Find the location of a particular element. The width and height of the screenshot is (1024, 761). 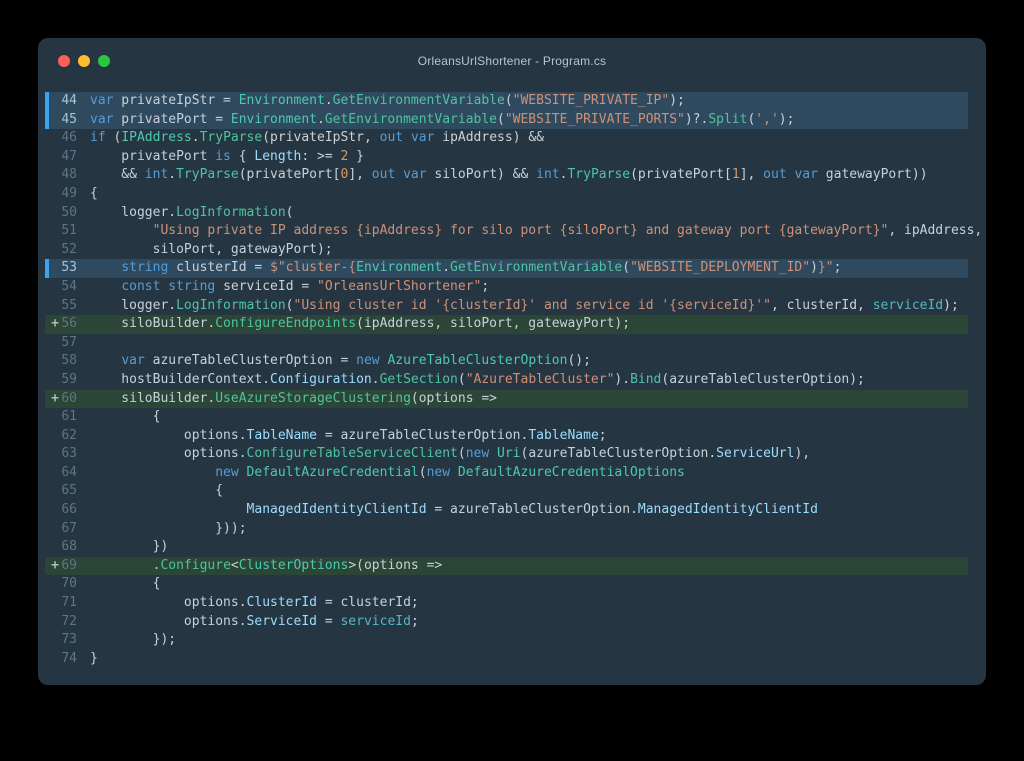

line-number: 44 is located at coordinates (69, 101).